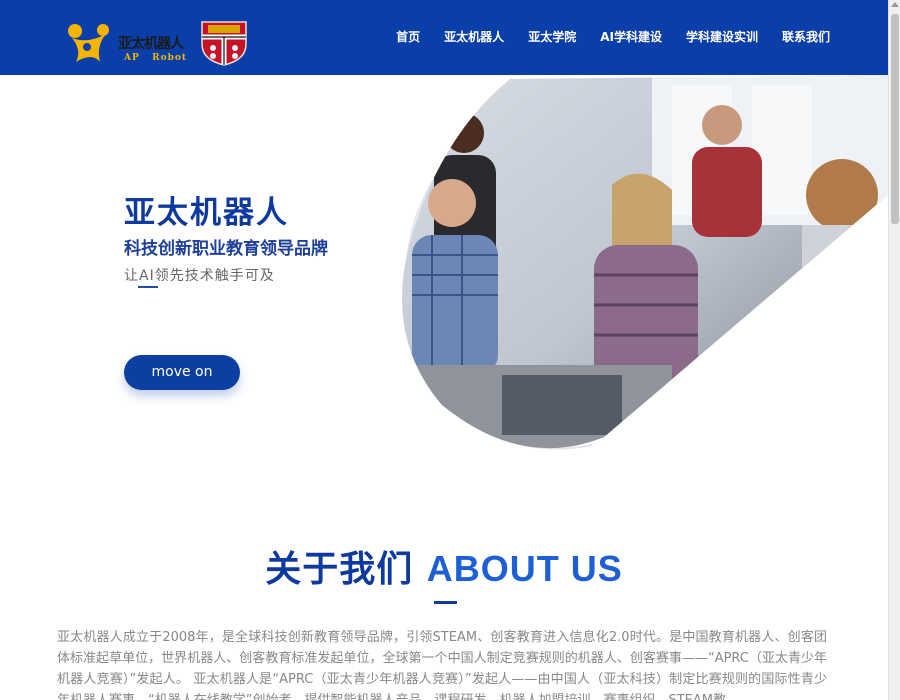 Image resolution: width=900 pixels, height=700 pixels. Describe the element at coordinates (156, 58) in the screenshot. I see `logo-subtitle: AP Robot` at that location.